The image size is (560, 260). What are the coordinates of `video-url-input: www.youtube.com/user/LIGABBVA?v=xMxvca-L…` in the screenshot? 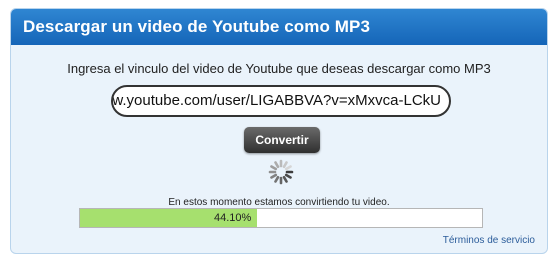 It's located at (281, 101).